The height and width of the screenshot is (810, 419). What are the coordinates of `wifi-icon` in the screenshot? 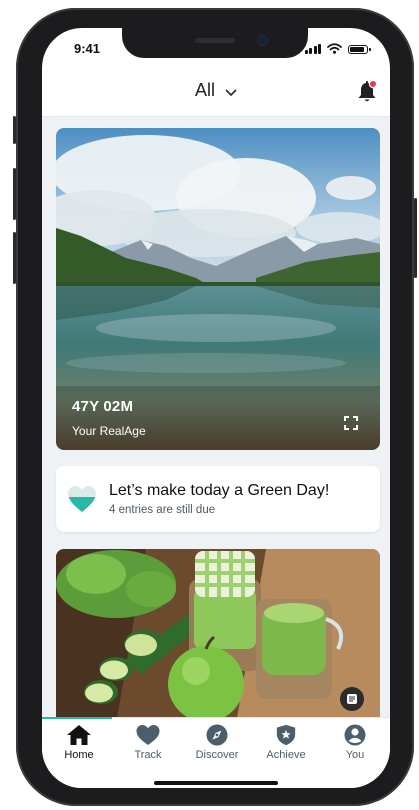 It's located at (334, 48).